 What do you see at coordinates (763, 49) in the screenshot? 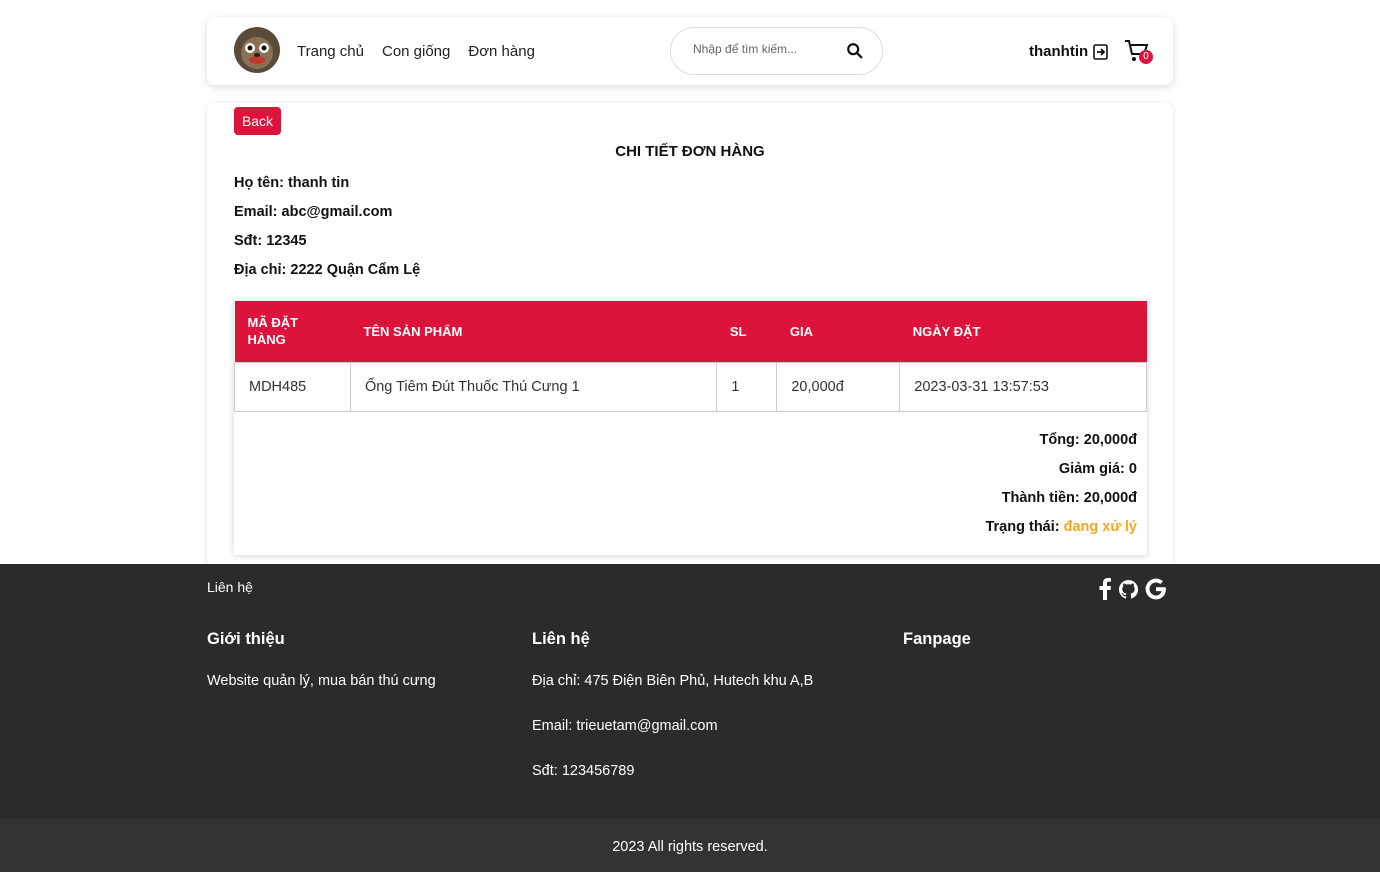
I see `search-input` at bounding box center [763, 49].